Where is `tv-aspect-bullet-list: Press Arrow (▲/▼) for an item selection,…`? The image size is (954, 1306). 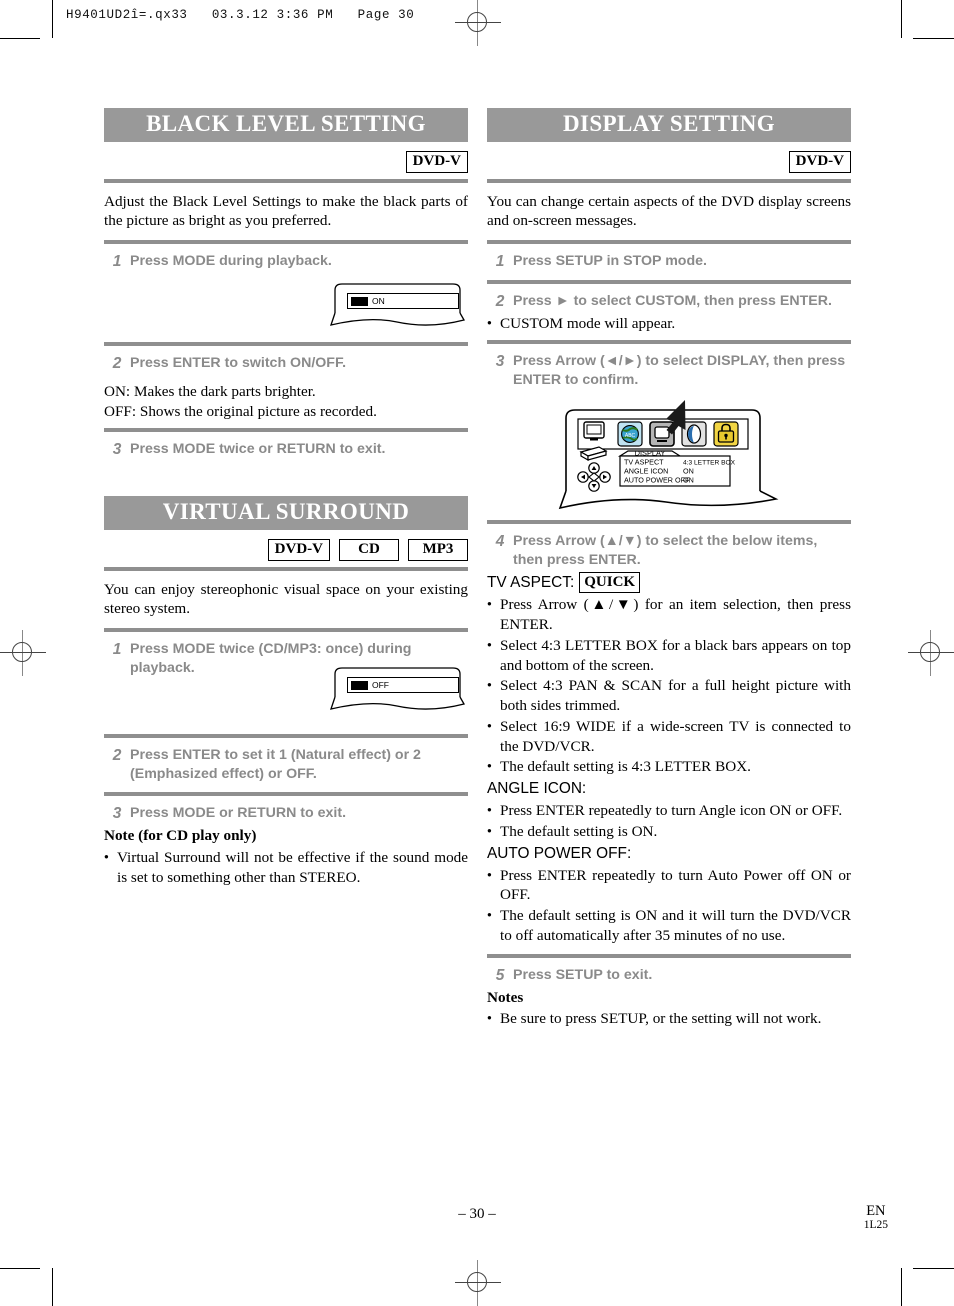
tv-aspect-bullet-list: Press Arrow (▲/▼) for an item selection,… is located at coordinates (669, 686).